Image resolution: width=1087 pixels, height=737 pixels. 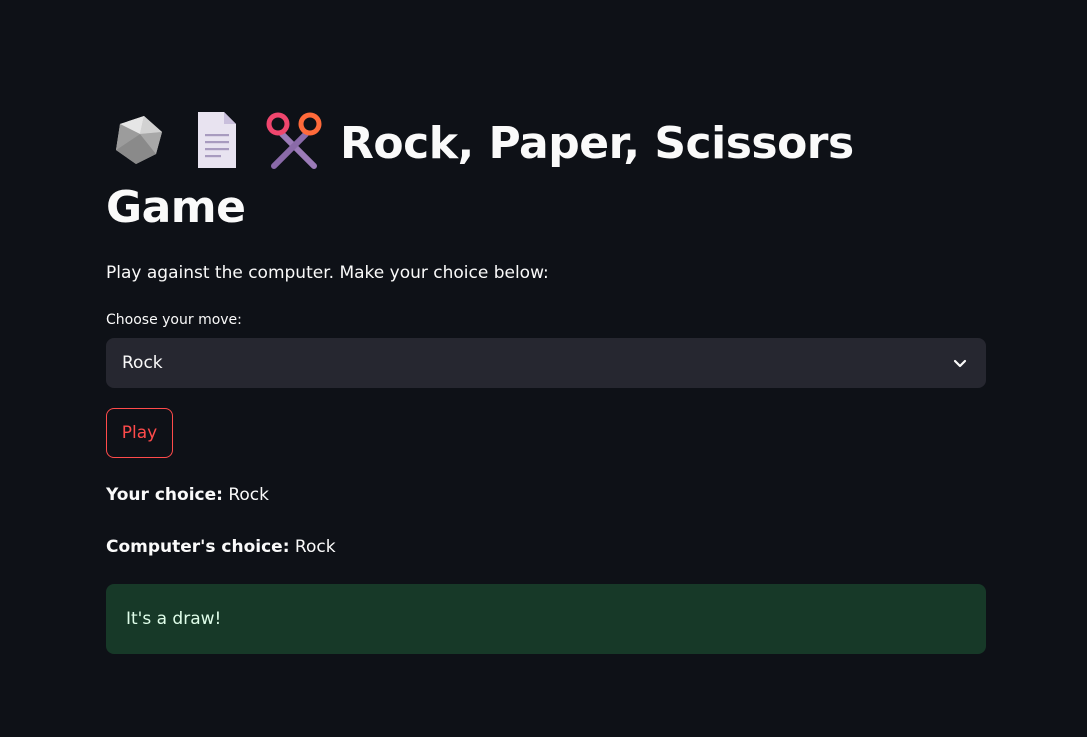 What do you see at coordinates (546, 363) in the screenshot?
I see `move-select: Rock` at bounding box center [546, 363].